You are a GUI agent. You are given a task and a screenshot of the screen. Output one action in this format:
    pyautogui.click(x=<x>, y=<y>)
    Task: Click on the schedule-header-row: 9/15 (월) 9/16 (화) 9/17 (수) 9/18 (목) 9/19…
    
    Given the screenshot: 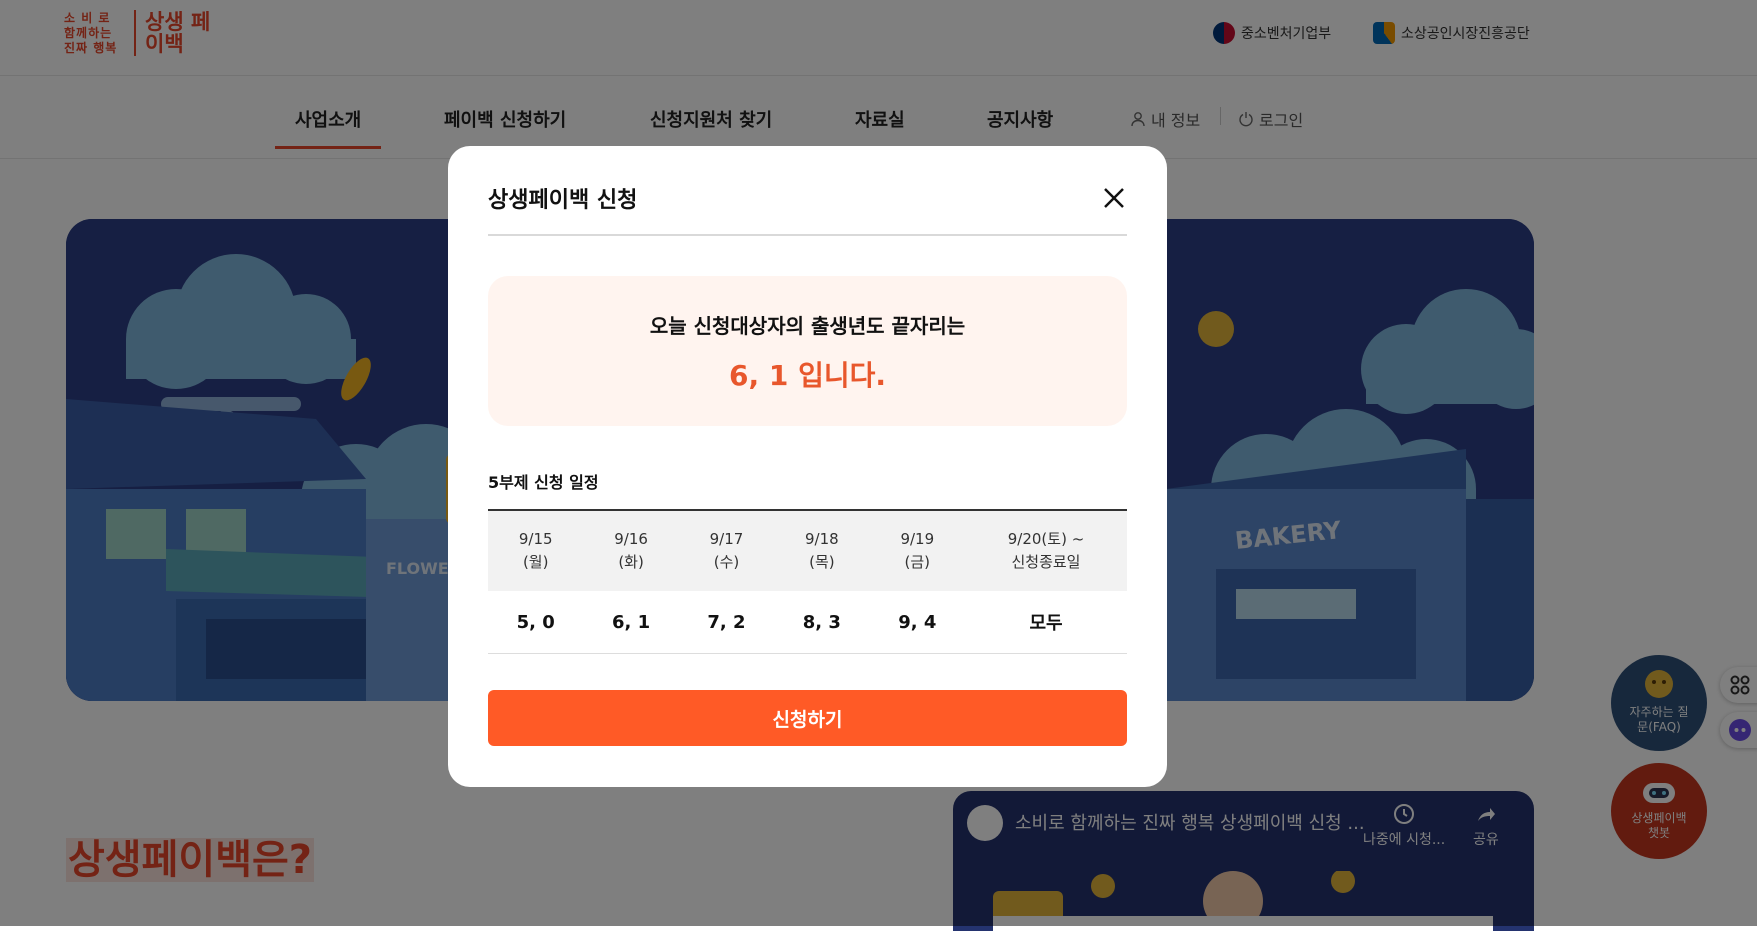 What is the action you would take?
    pyautogui.click(x=807, y=550)
    